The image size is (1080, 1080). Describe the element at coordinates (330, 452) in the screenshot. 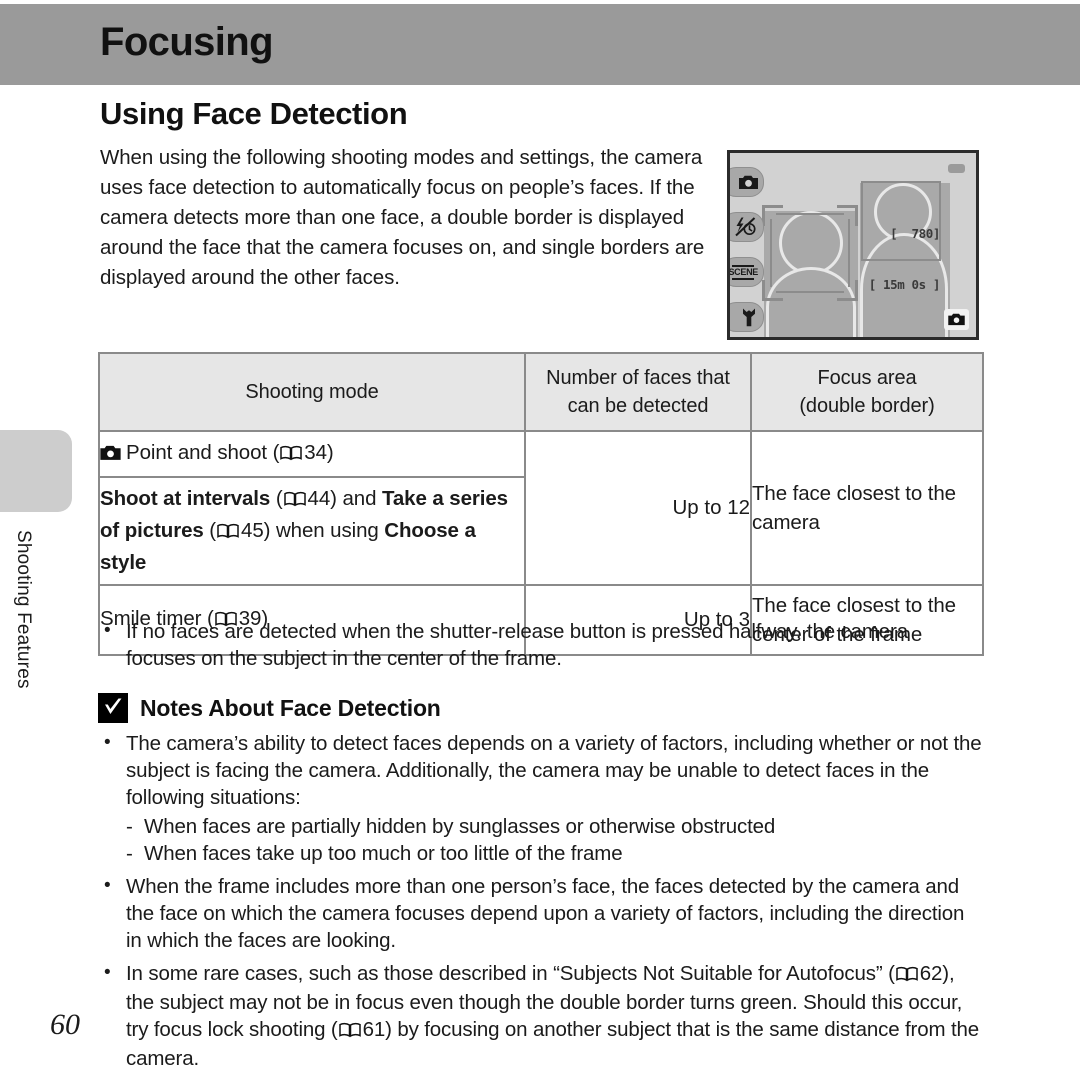

I see `mode-suffix-0: )` at that location.